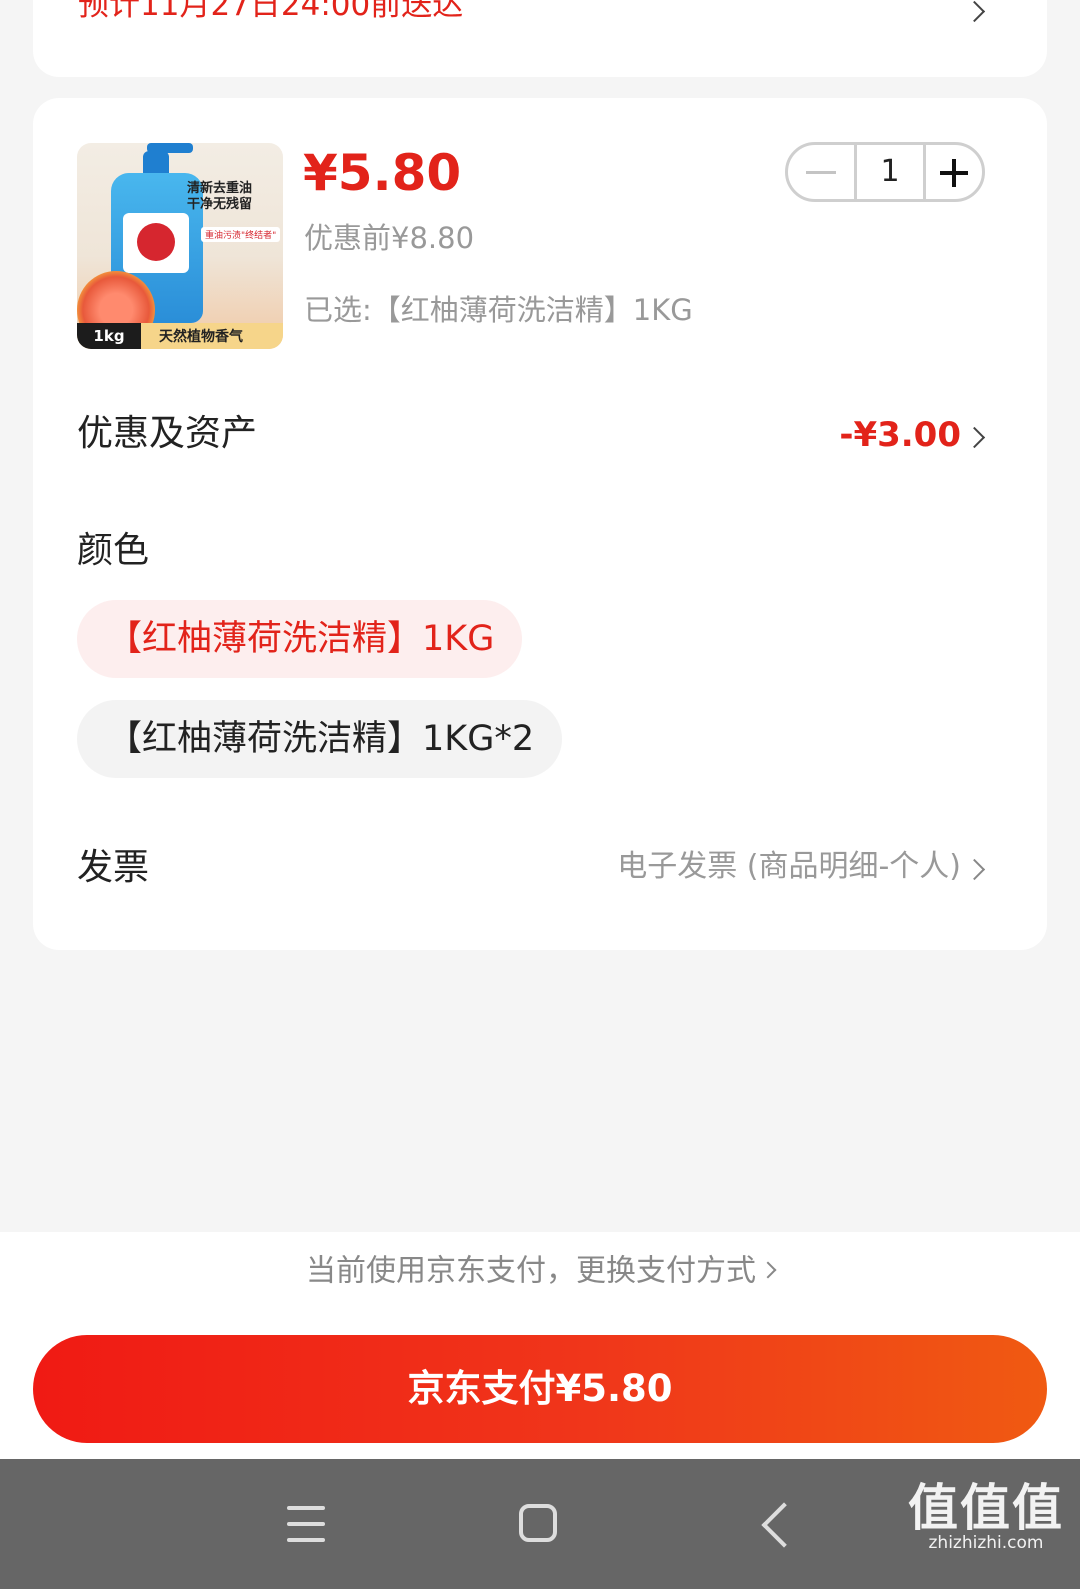  I want to click on payment-method-switch: 当前使用京东支付，更换支付方式, so click(540, 1271).